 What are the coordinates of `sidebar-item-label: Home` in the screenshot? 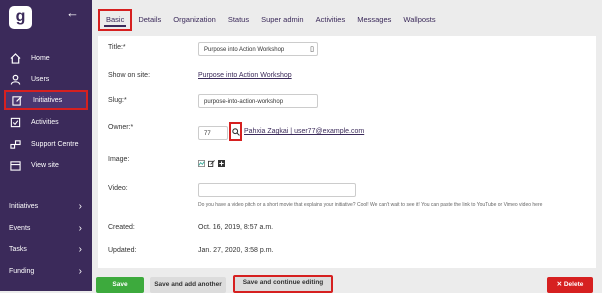 It's located at (40, 58).